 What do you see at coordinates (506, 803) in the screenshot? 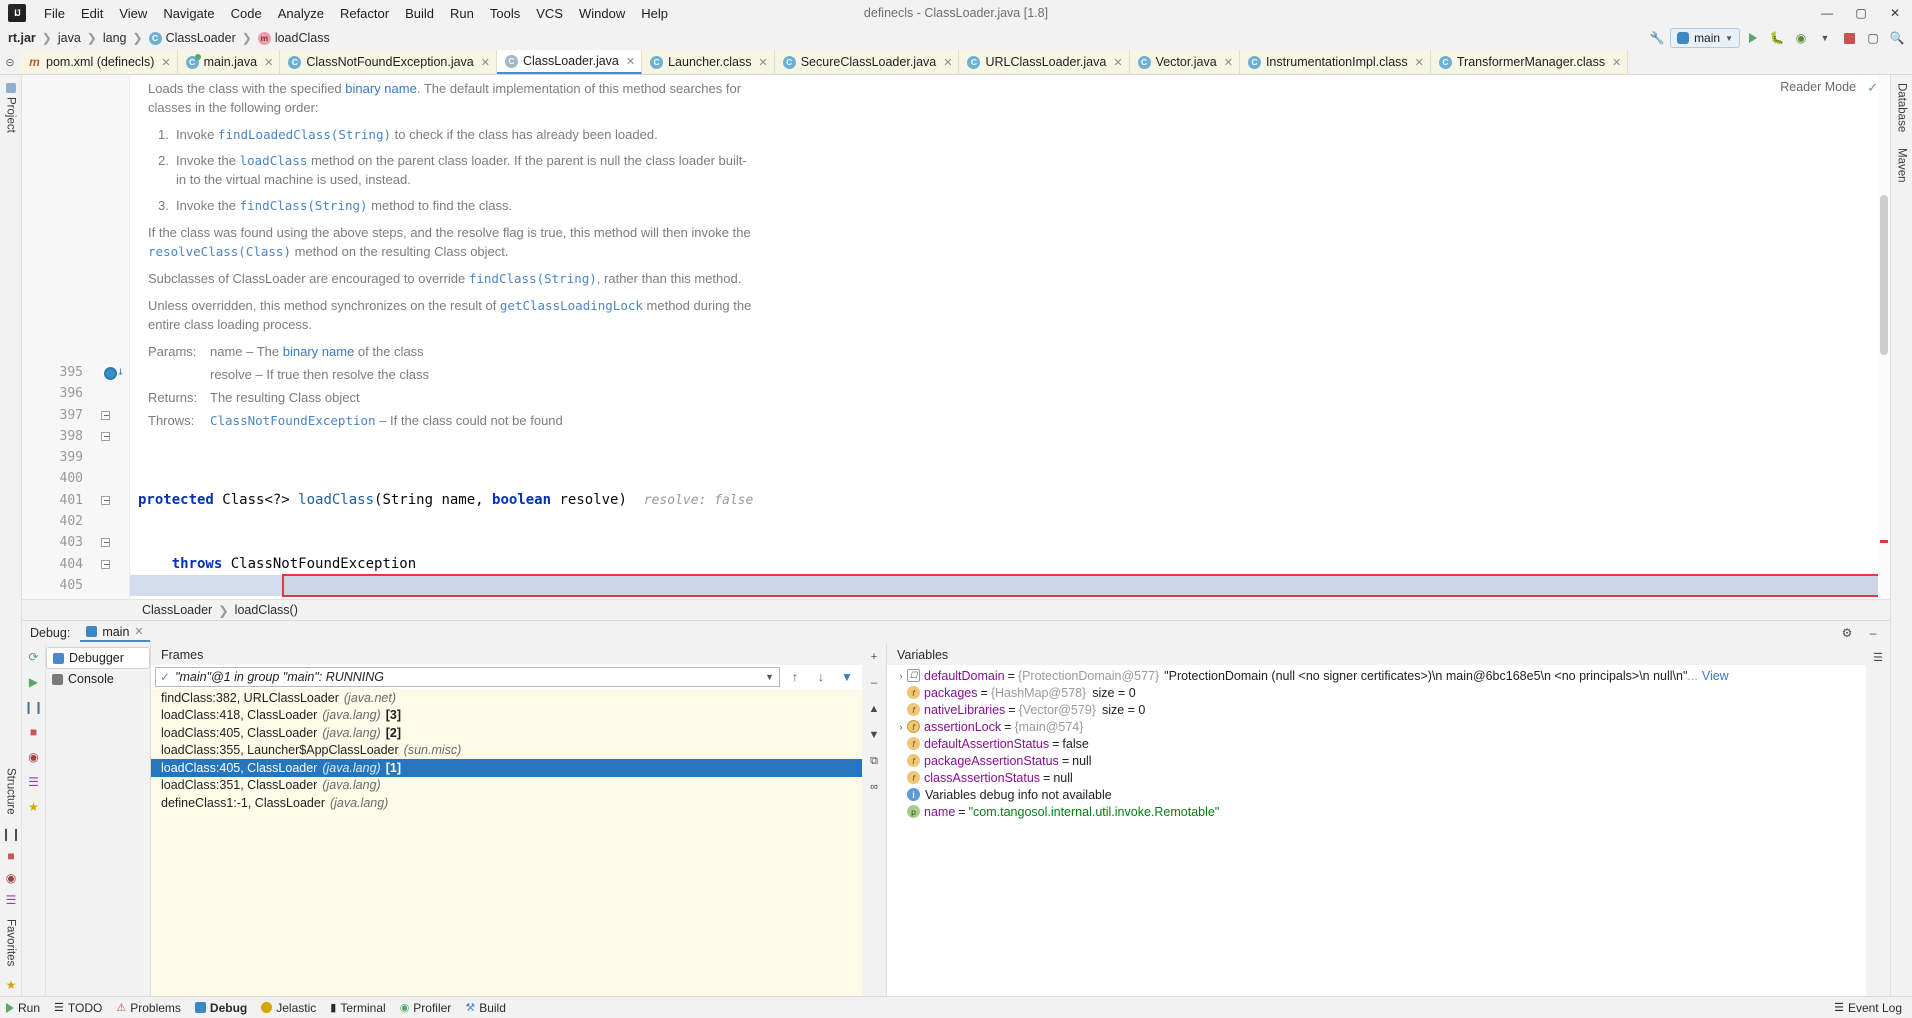
I see `list-item: defineClass1:-1, ClassLoader (java.lang)` at bounding box center [506, 803].